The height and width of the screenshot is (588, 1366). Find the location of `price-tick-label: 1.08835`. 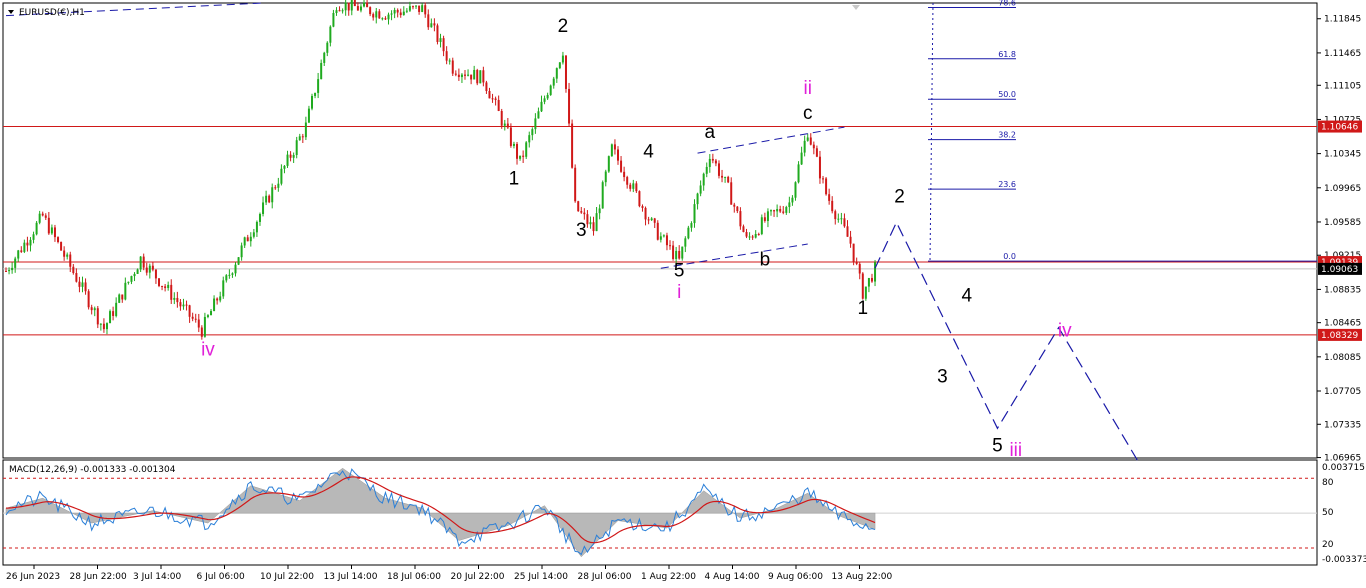

price-tick-label: 1.08835 is located at coordinates (1342, 290).